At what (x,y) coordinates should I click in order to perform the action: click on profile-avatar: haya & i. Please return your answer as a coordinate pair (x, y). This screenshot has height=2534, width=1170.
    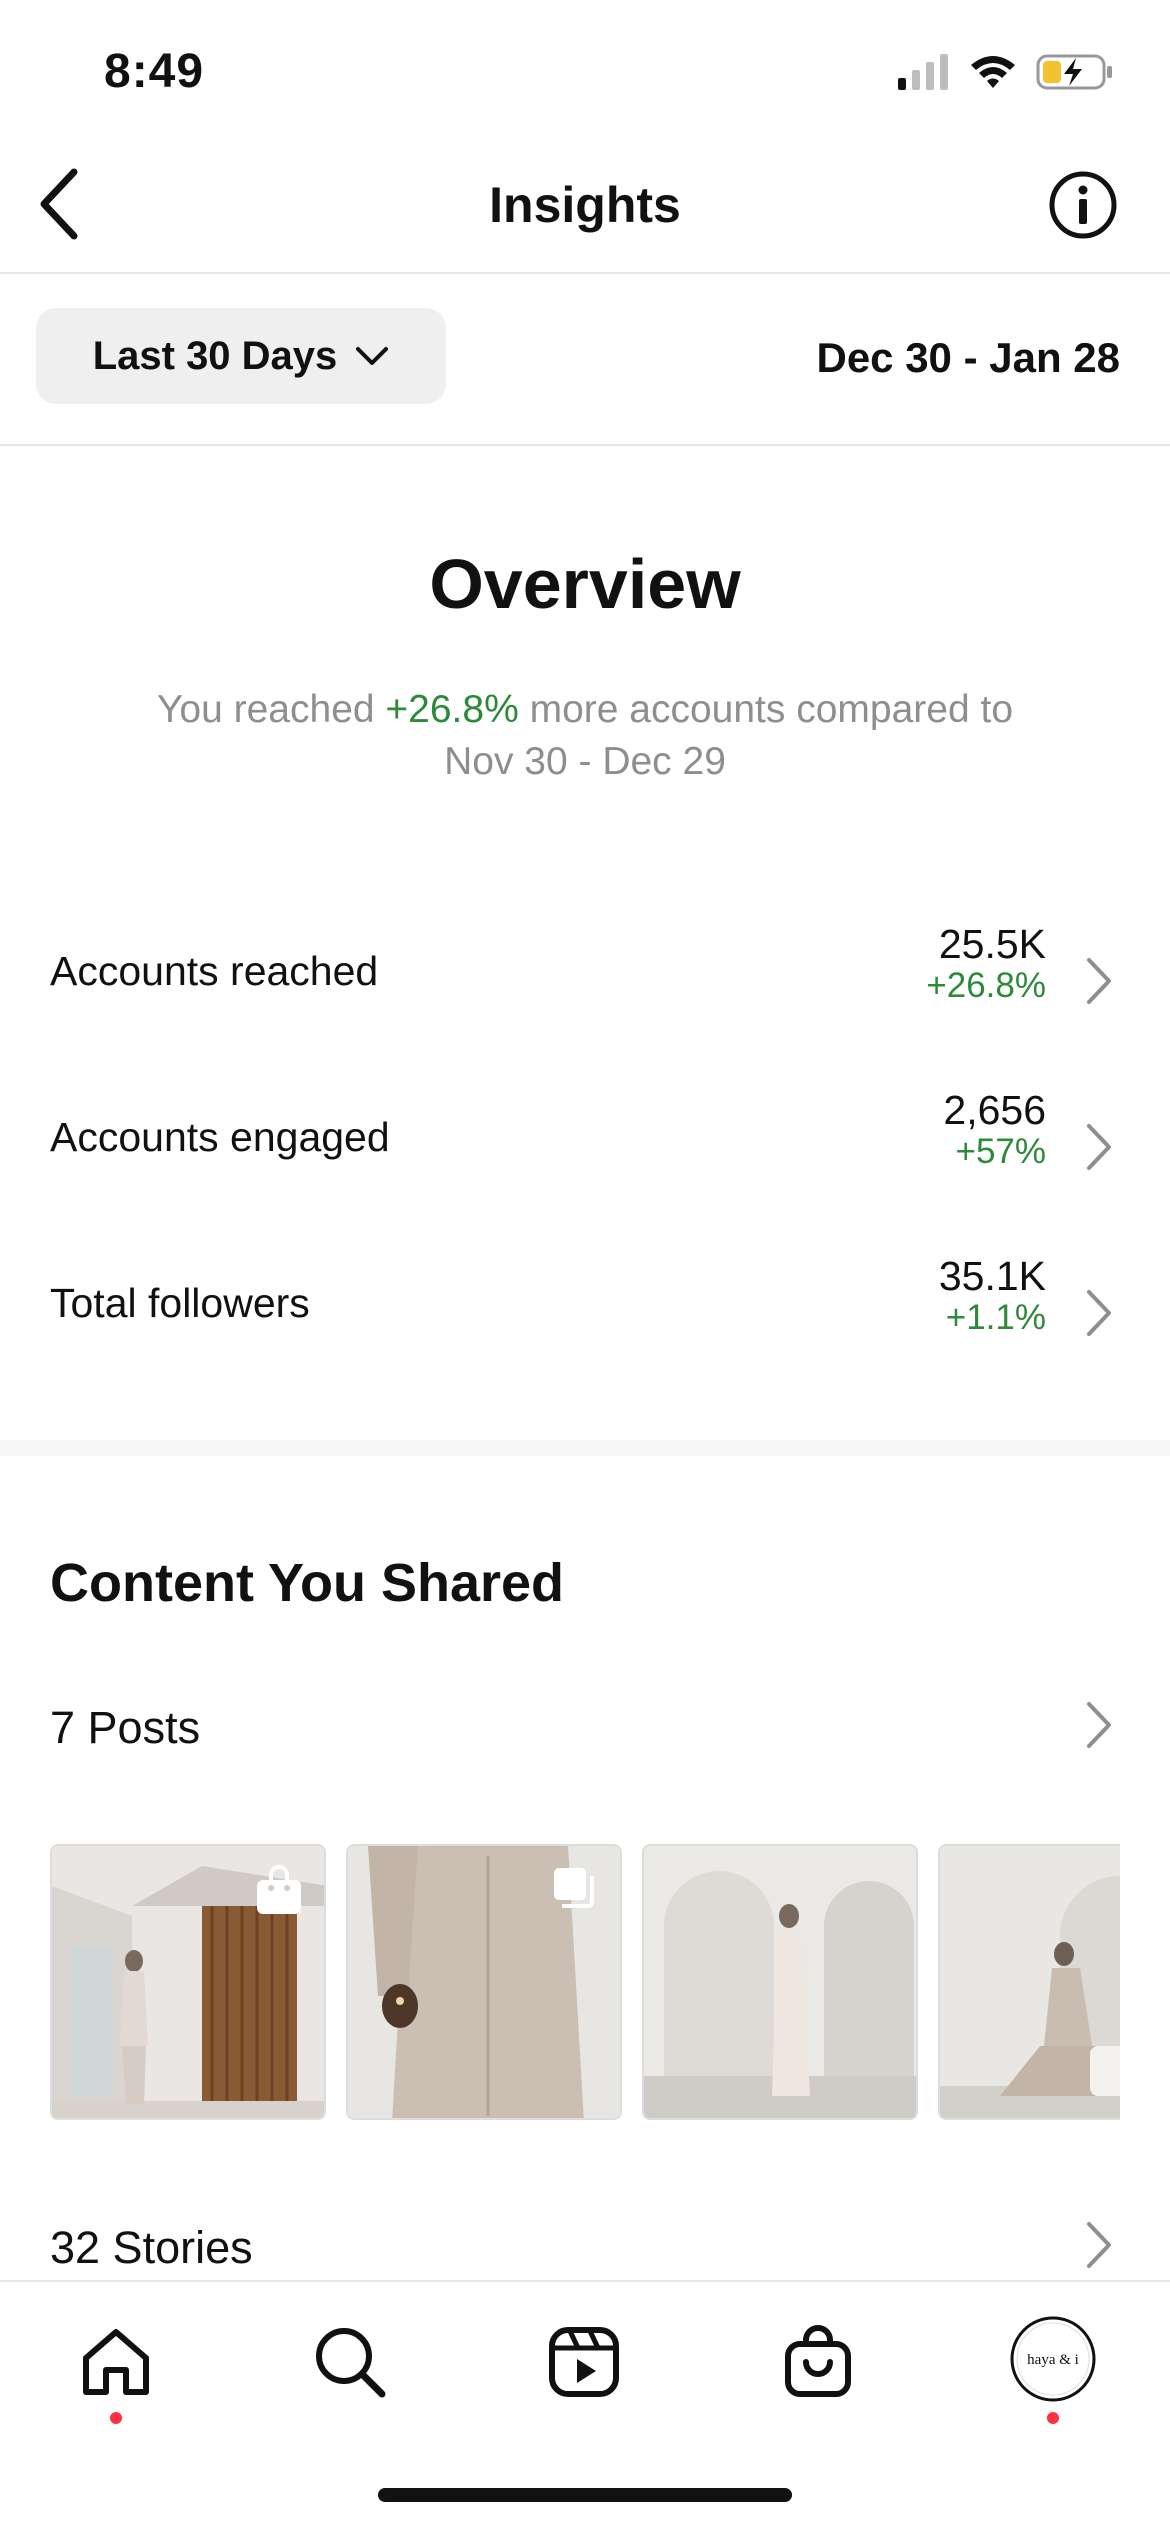
    Looking at the image, I should click on (1053, 2359).